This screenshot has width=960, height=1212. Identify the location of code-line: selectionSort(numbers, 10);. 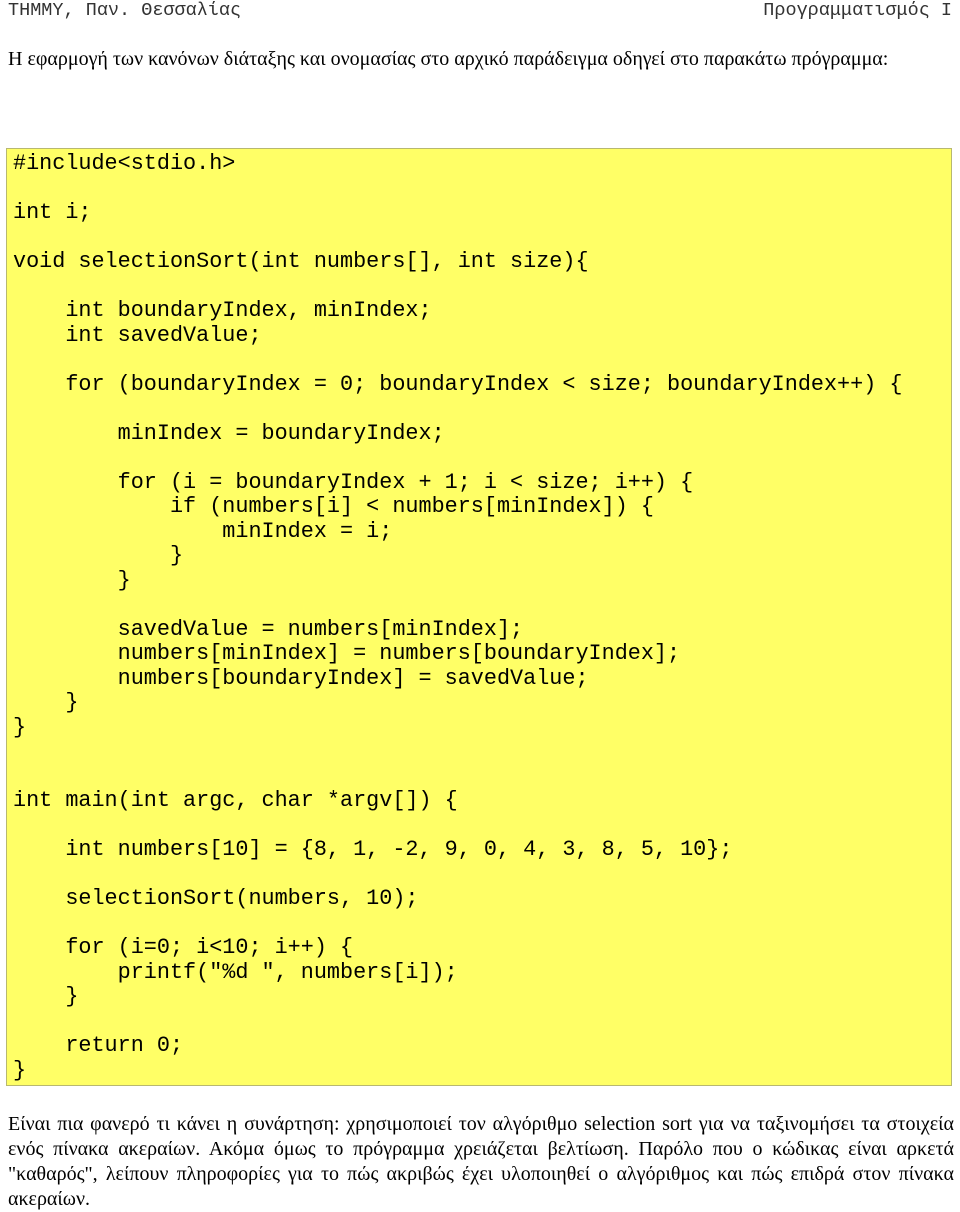
(216, 898).